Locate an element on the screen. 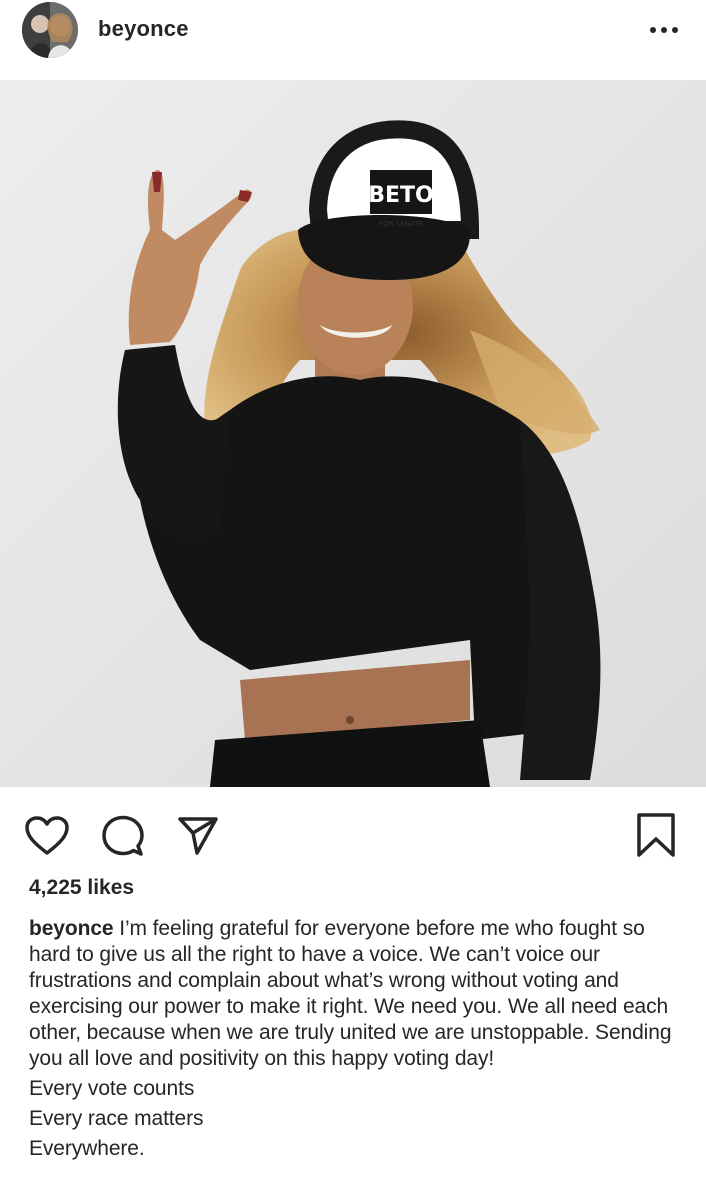  action-bar is located at coordinates (353, 832).